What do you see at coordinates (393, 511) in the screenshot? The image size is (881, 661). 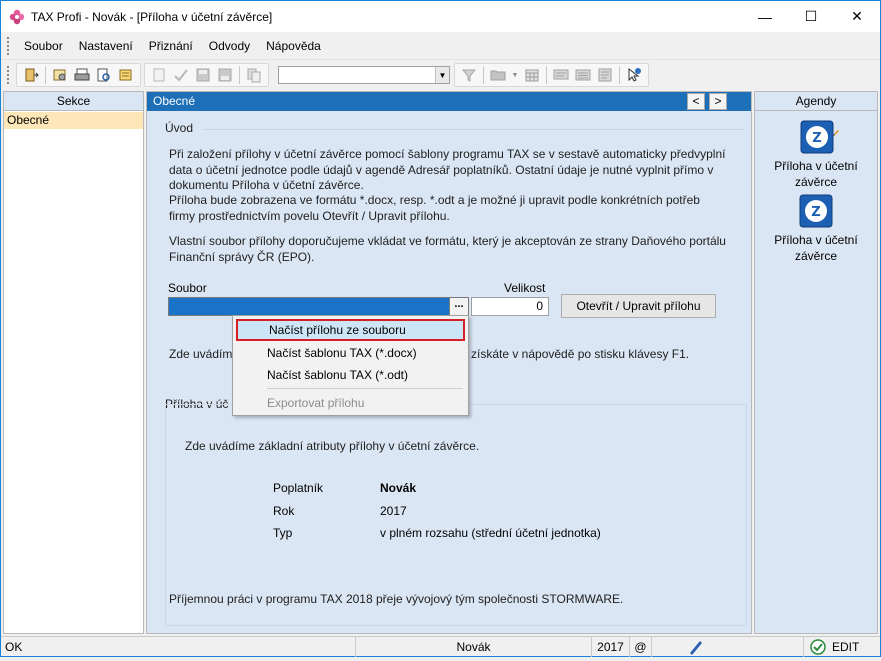 I see `attr-value-rok: 2017` at bounding box center [393, 511].